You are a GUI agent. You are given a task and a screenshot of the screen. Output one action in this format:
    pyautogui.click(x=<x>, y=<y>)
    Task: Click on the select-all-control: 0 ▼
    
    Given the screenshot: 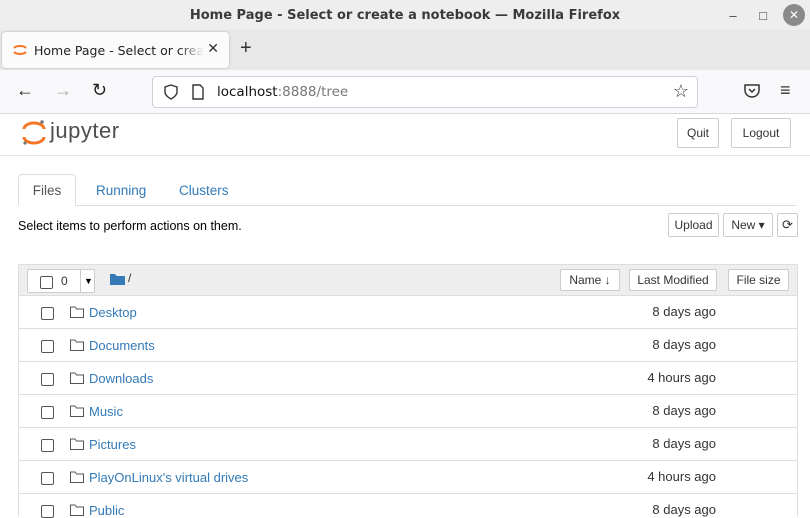 What is the action you would take?
    pyautogui.click(x=61, y=281)
    